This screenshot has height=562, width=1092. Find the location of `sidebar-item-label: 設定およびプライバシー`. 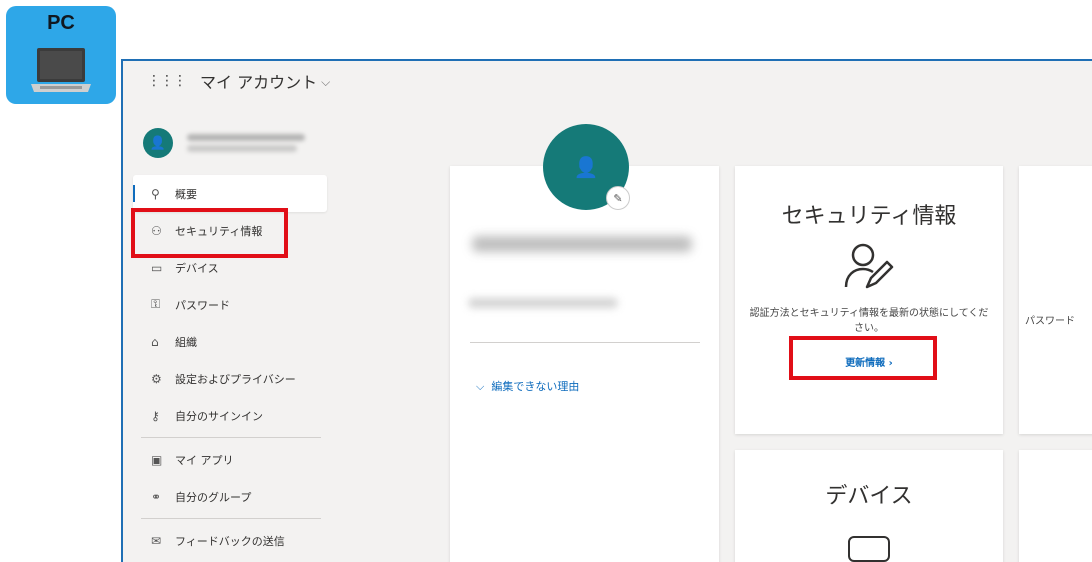

sidebar-item-label: 設定およびプライバシー is located at coordinates (235, 379).